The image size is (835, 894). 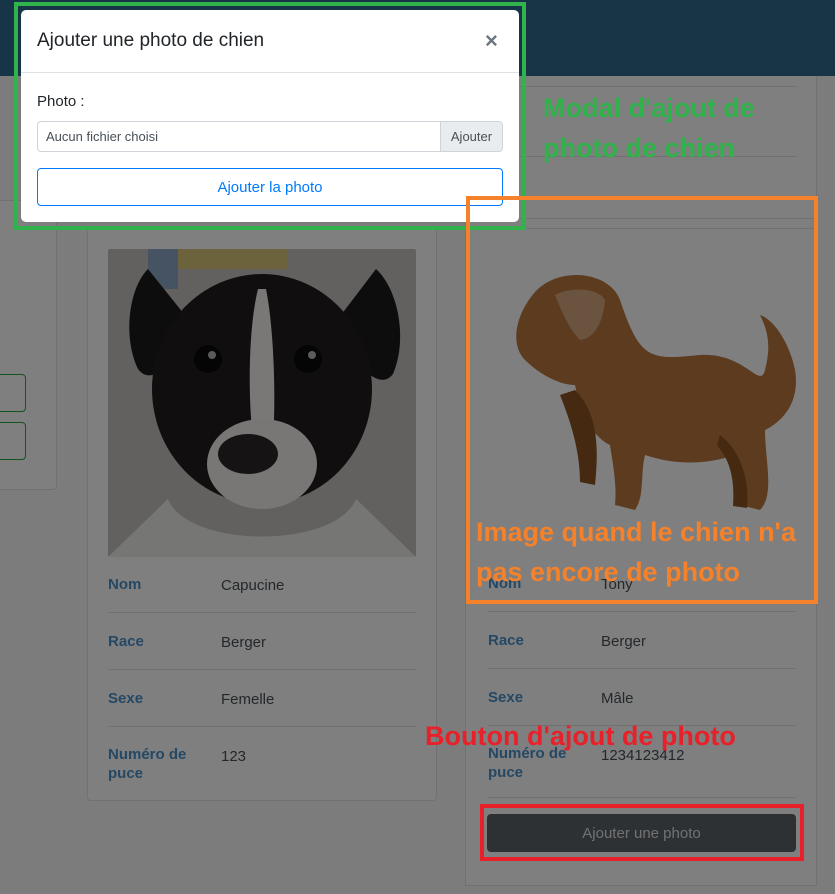 I want to click on annotation-modal: Modal d'ajout de photo de chien, so click(x=649, y=128).